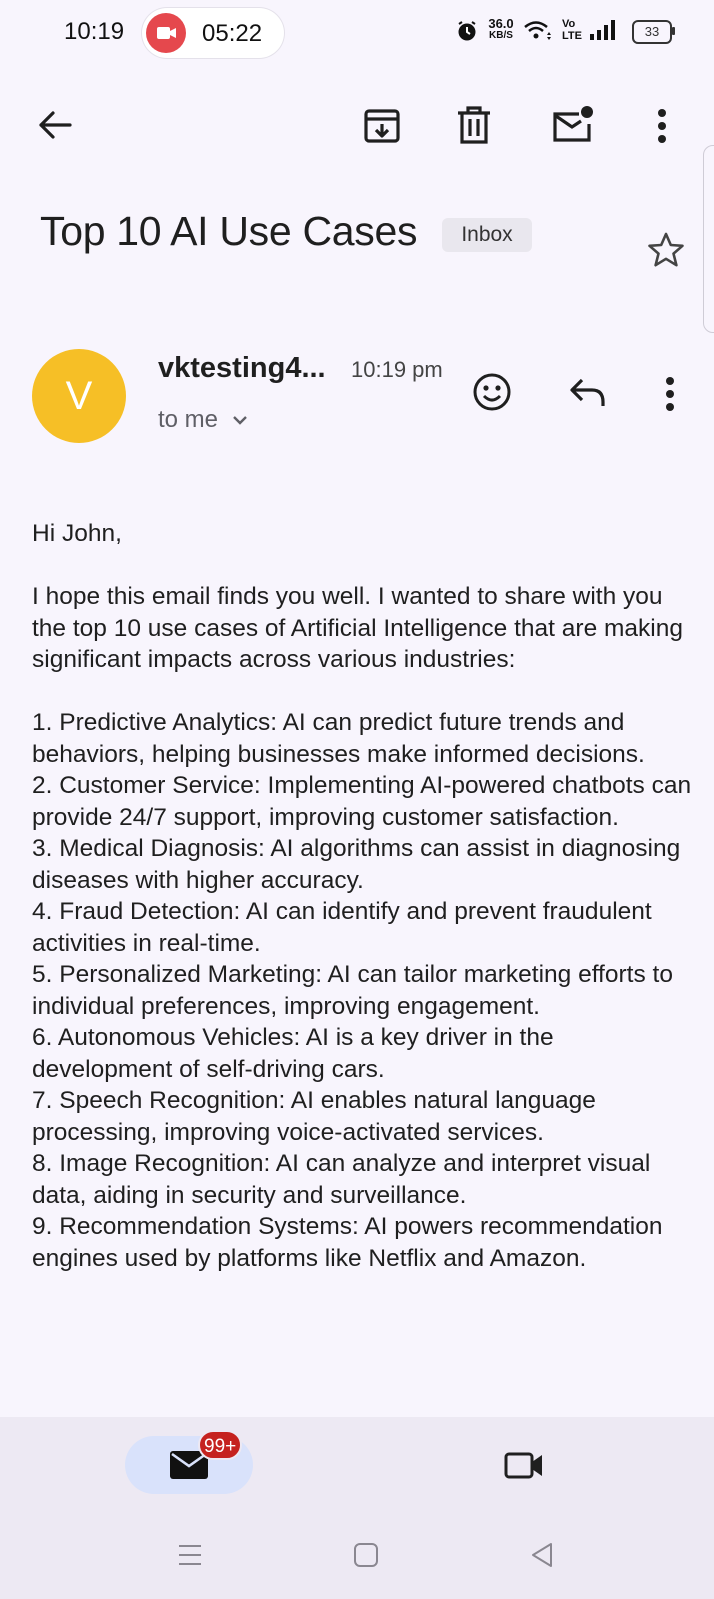  I want to click on alarm-icon, so click(467, 31).